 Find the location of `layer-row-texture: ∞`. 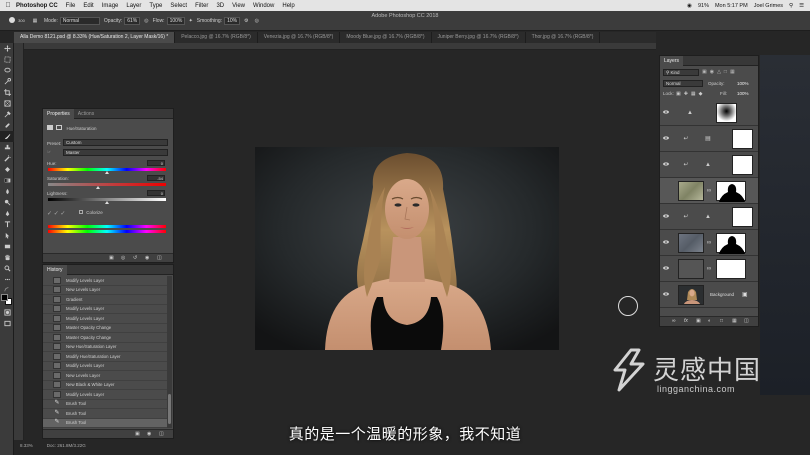

layer-row-texture: ∞ is located at coordinates (709, 191).